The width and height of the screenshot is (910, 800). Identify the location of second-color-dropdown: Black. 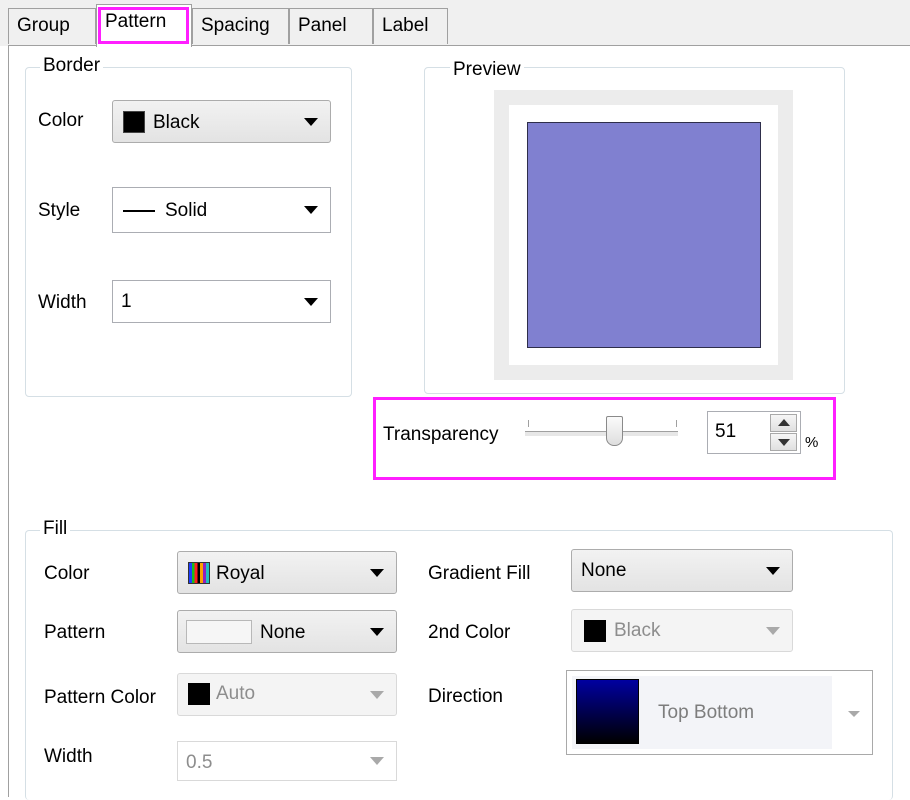
(682, 630).